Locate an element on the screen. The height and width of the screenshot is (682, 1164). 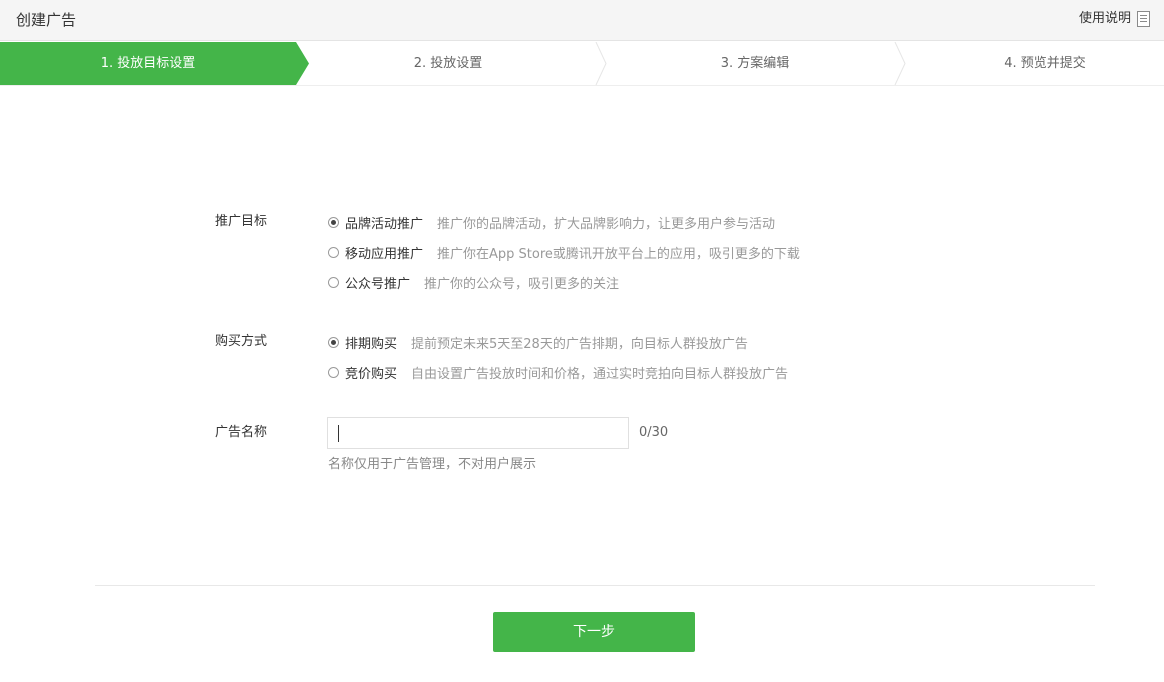
help-link-label: 使用说明 is located at coordinates (1104, 18).